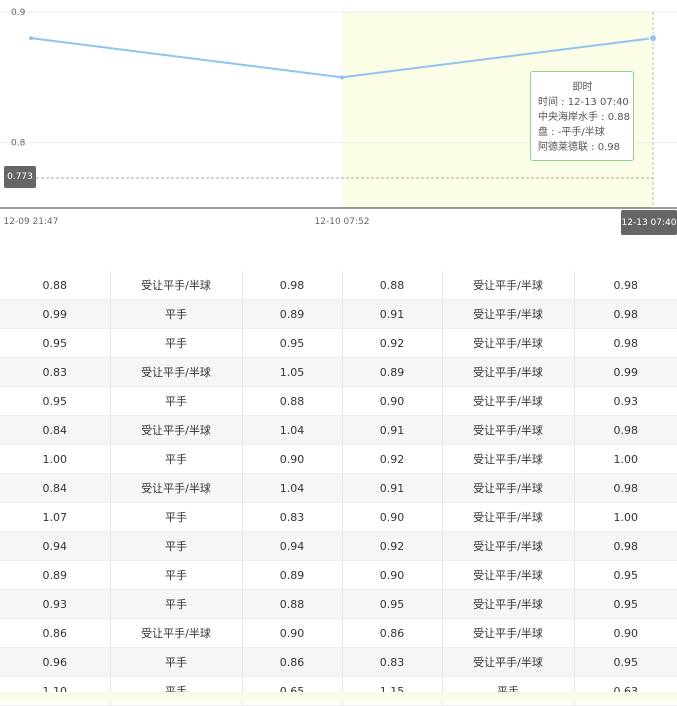  What do you see at coordinates (618, 117) in the screenshot?
I see `tooltip-value: 0.88` at bounding box center [618, 117].